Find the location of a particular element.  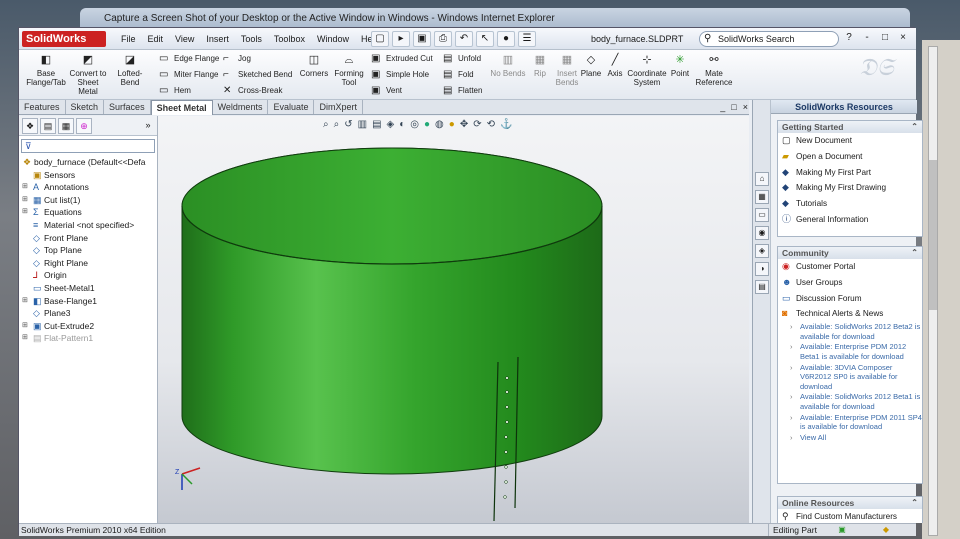

hem-button: ▭ Hem is located at coordinates (175, 91).